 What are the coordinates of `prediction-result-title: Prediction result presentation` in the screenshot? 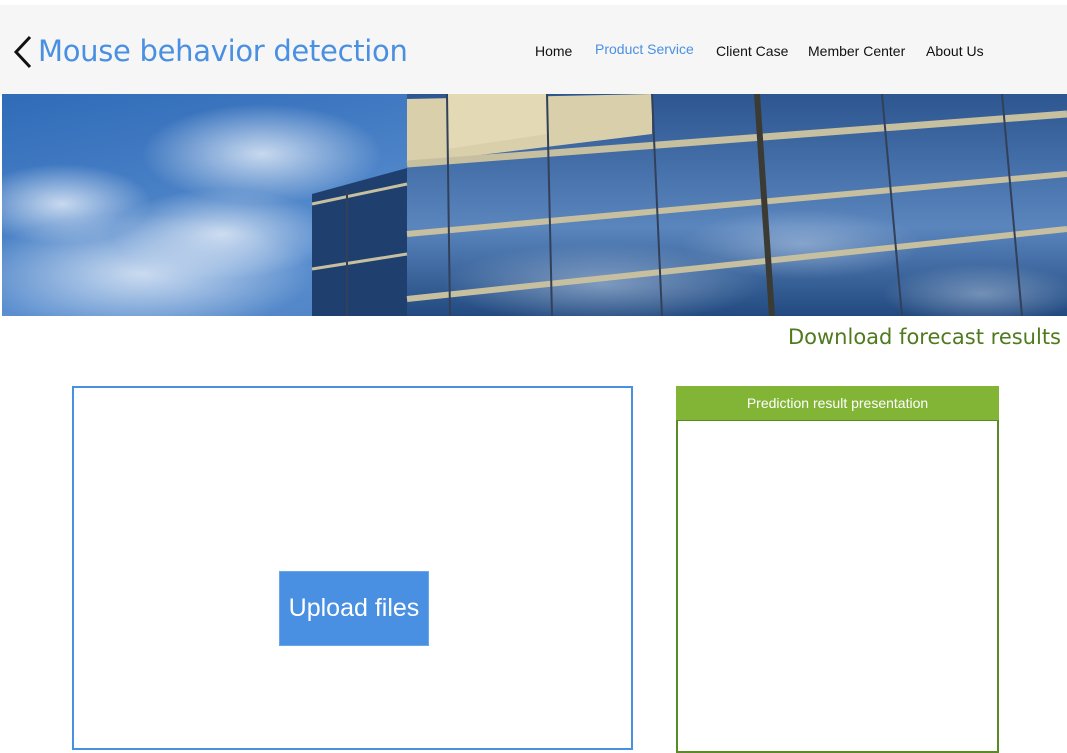 It's located at (837, 403).